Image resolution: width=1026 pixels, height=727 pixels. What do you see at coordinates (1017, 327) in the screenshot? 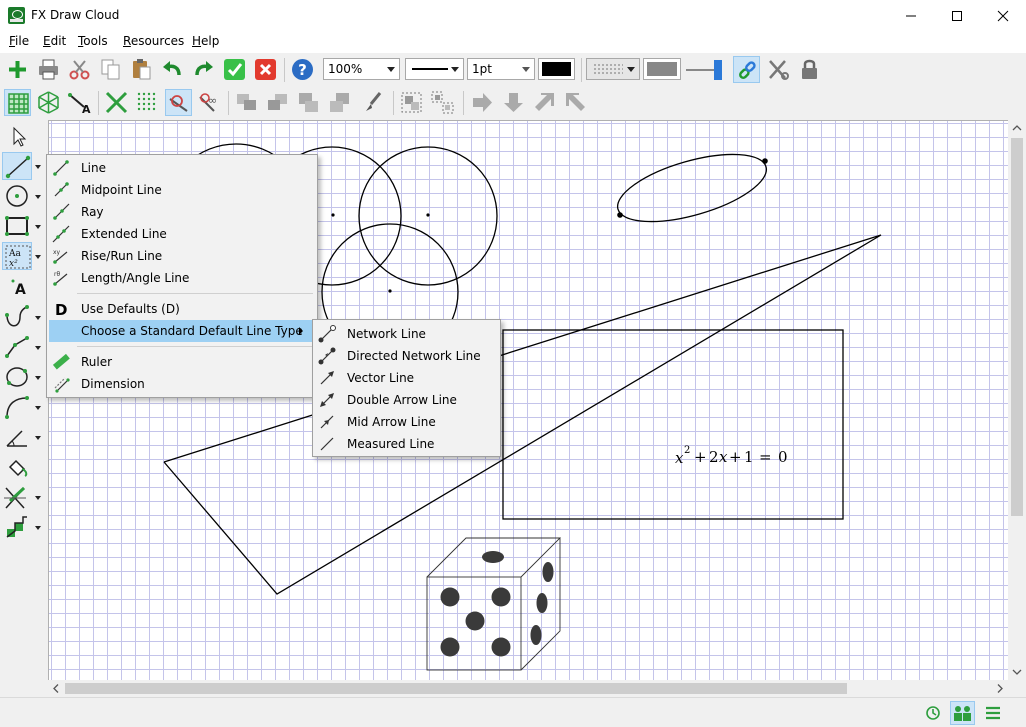
I see `vertical-scroll-thumb` at bounding box center [1017, 327].